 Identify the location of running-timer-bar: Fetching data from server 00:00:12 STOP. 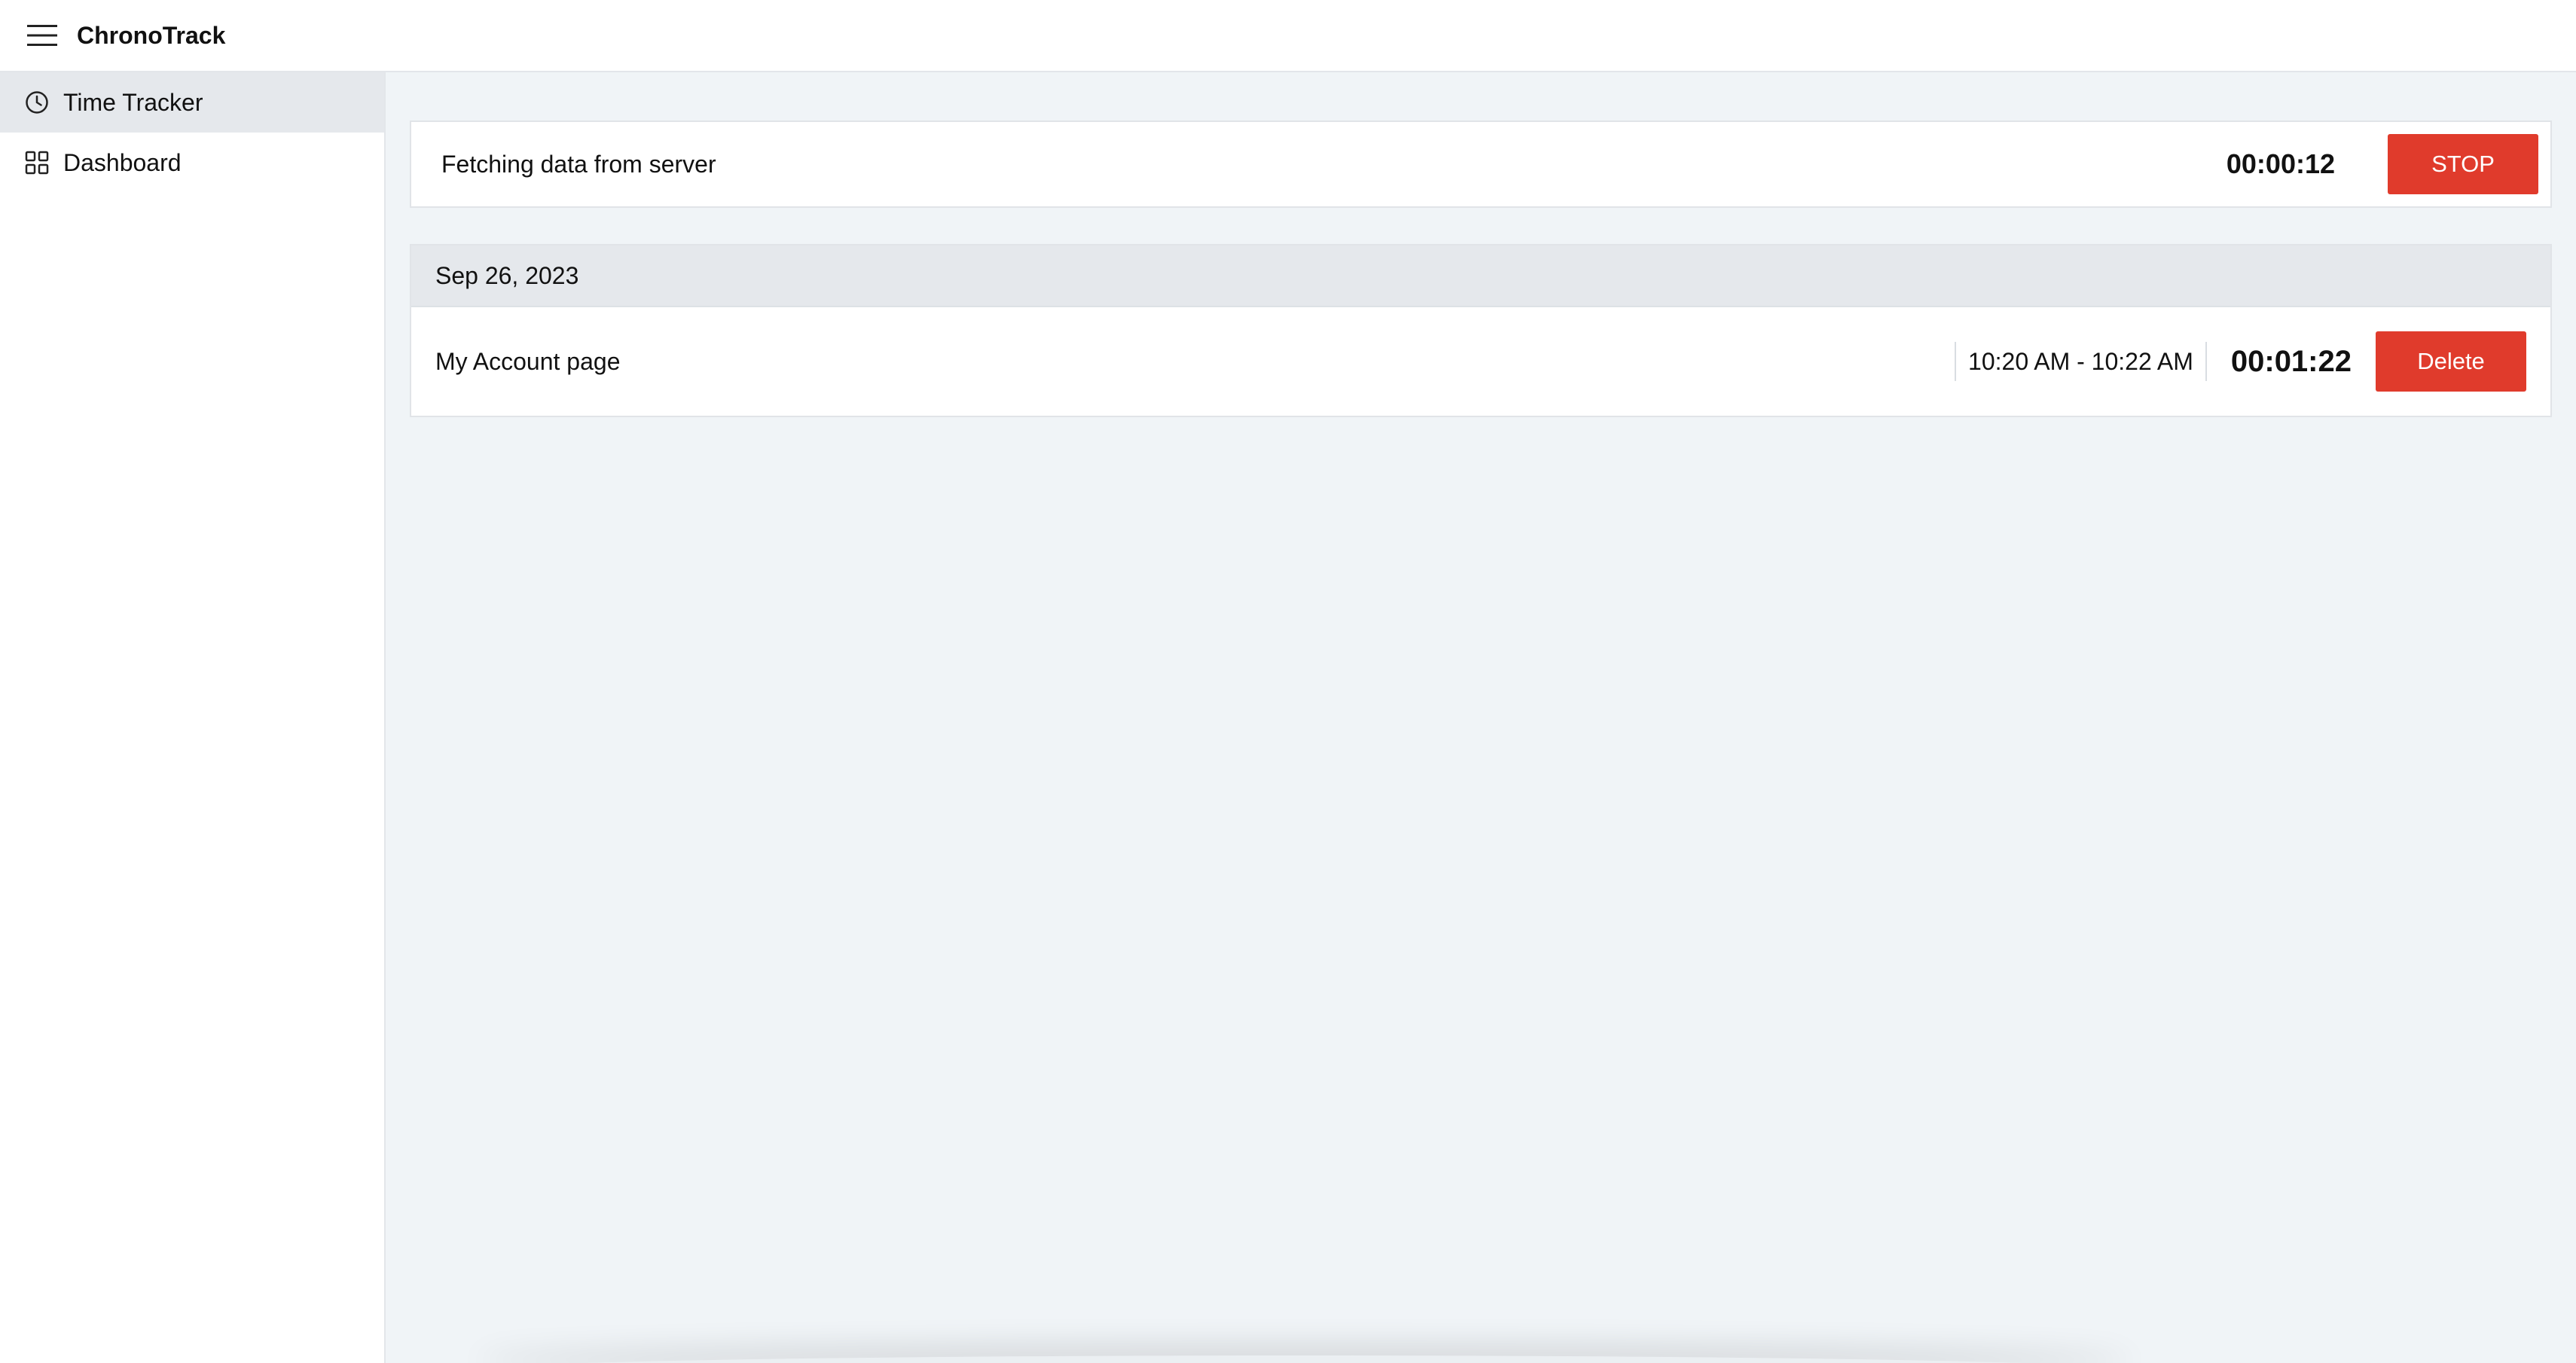
(1481, 164).